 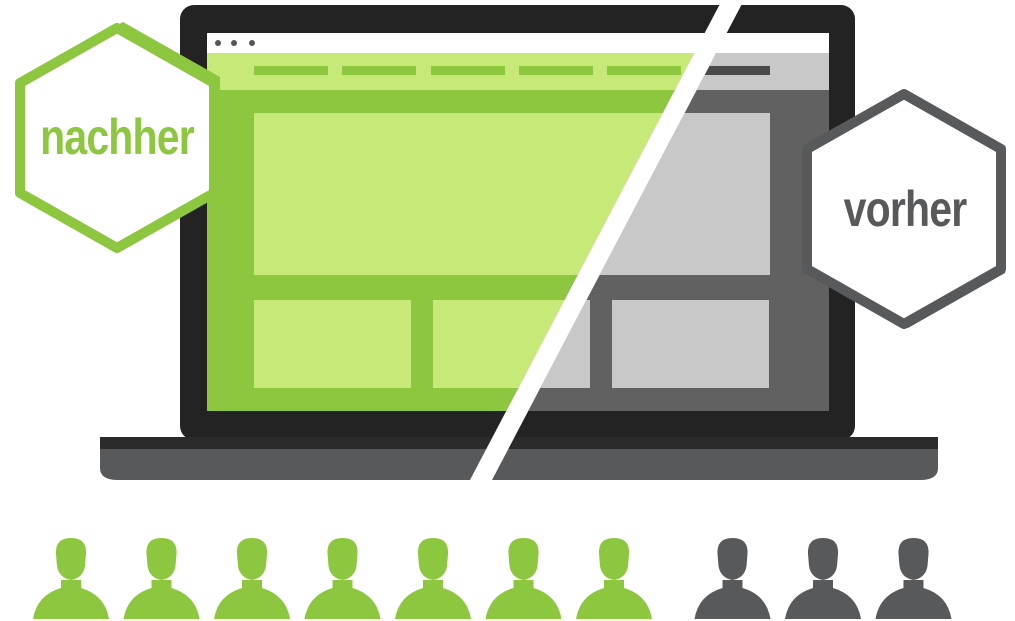 What do you see at coordinates (117, 137) in the screenshot?
I see `after-label: nachher` at bounding box center [117, 137].